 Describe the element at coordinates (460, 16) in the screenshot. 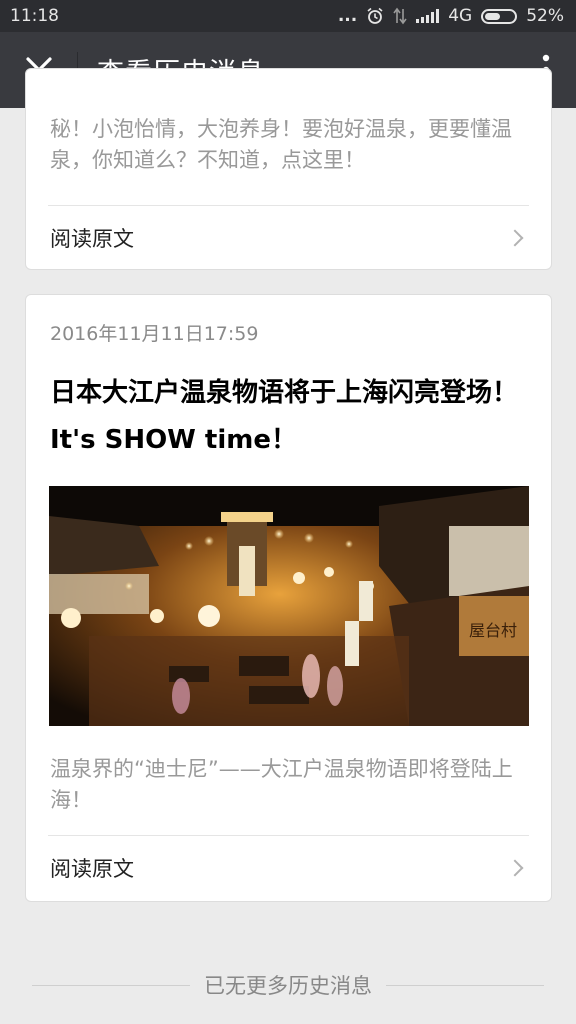

I see `network-type: 4G` at that location.